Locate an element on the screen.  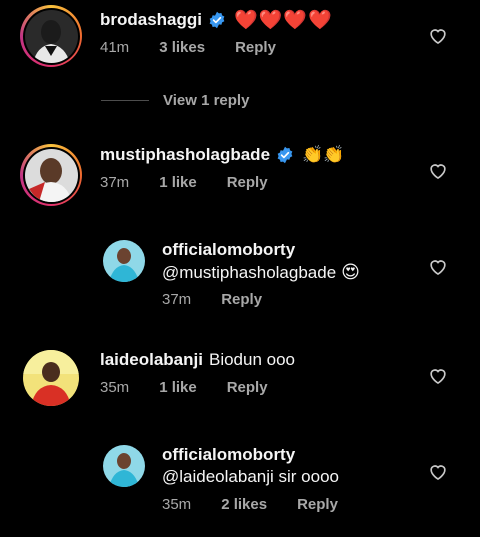
likes-count: 3 likes is located at coordinates (182, 47).